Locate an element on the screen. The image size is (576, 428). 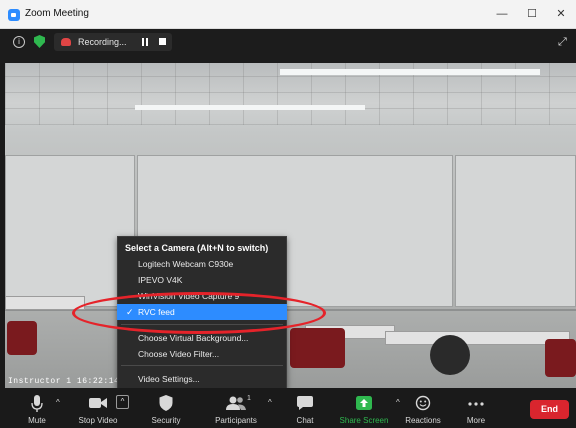
close-button: ✕ is located at coordinates (561, 14).